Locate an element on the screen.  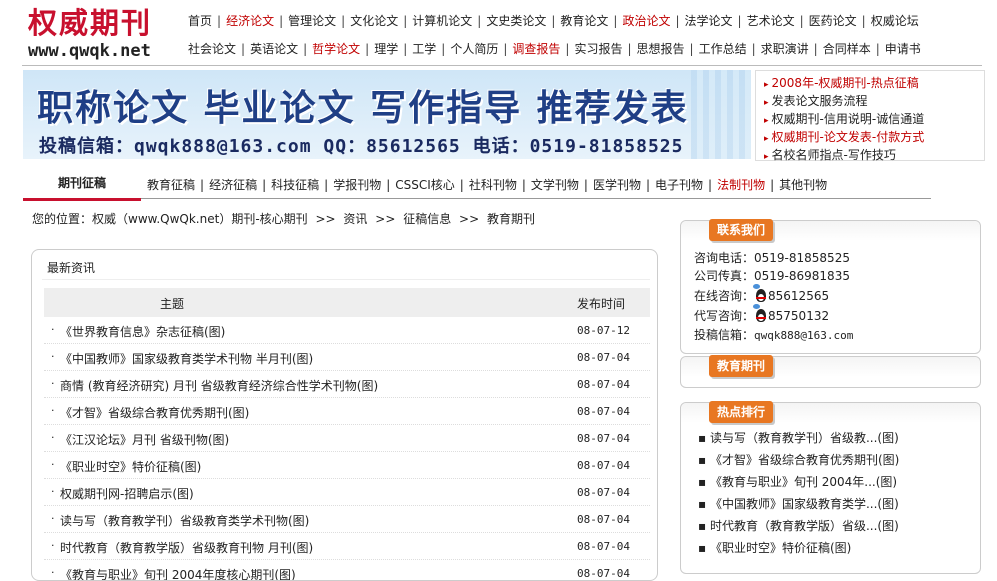
nav-link: 教育论文 is located at coordinates (584, 21).